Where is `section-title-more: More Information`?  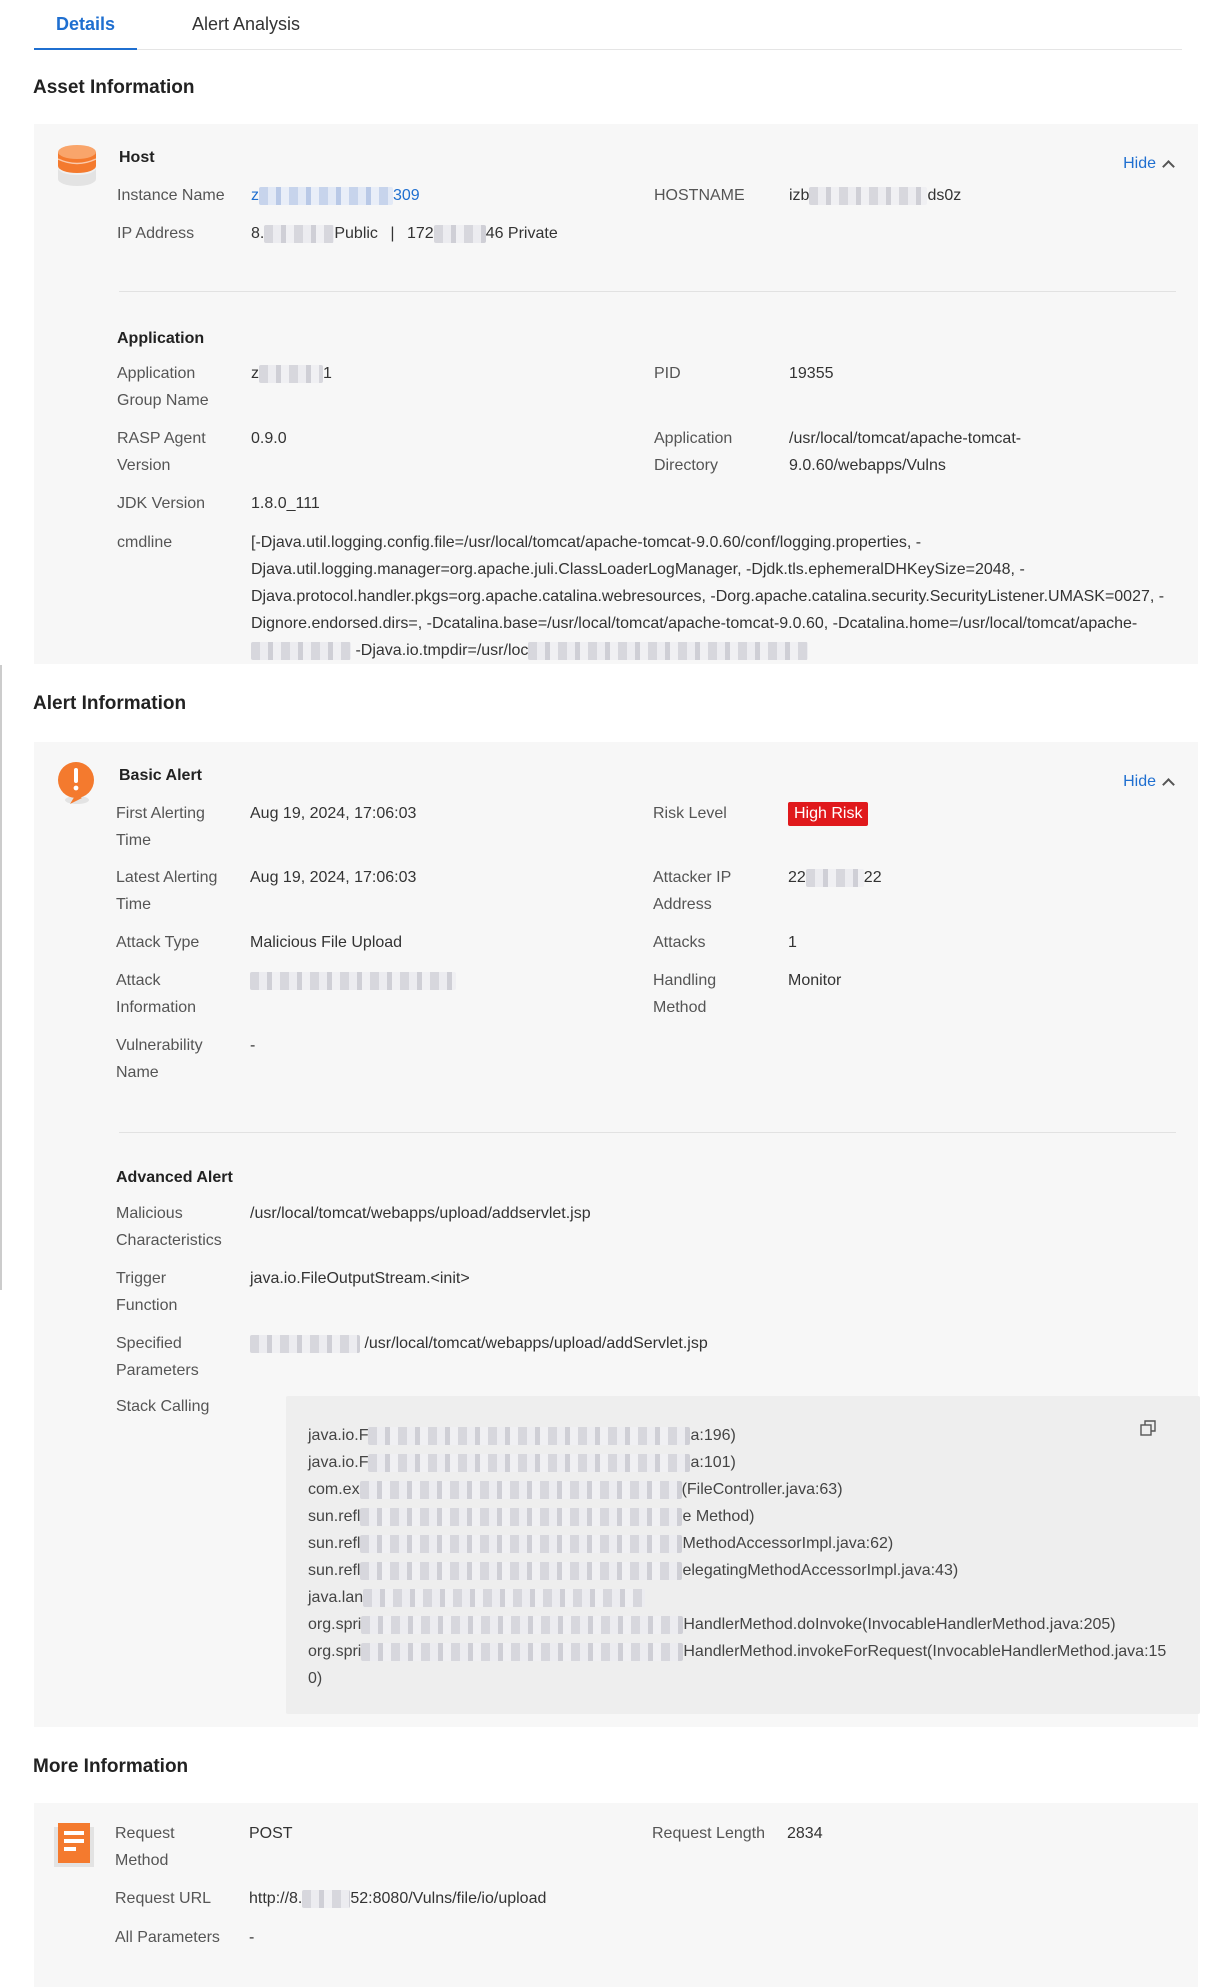 section-title-more: More Information is located at coordinates (111, 1766).